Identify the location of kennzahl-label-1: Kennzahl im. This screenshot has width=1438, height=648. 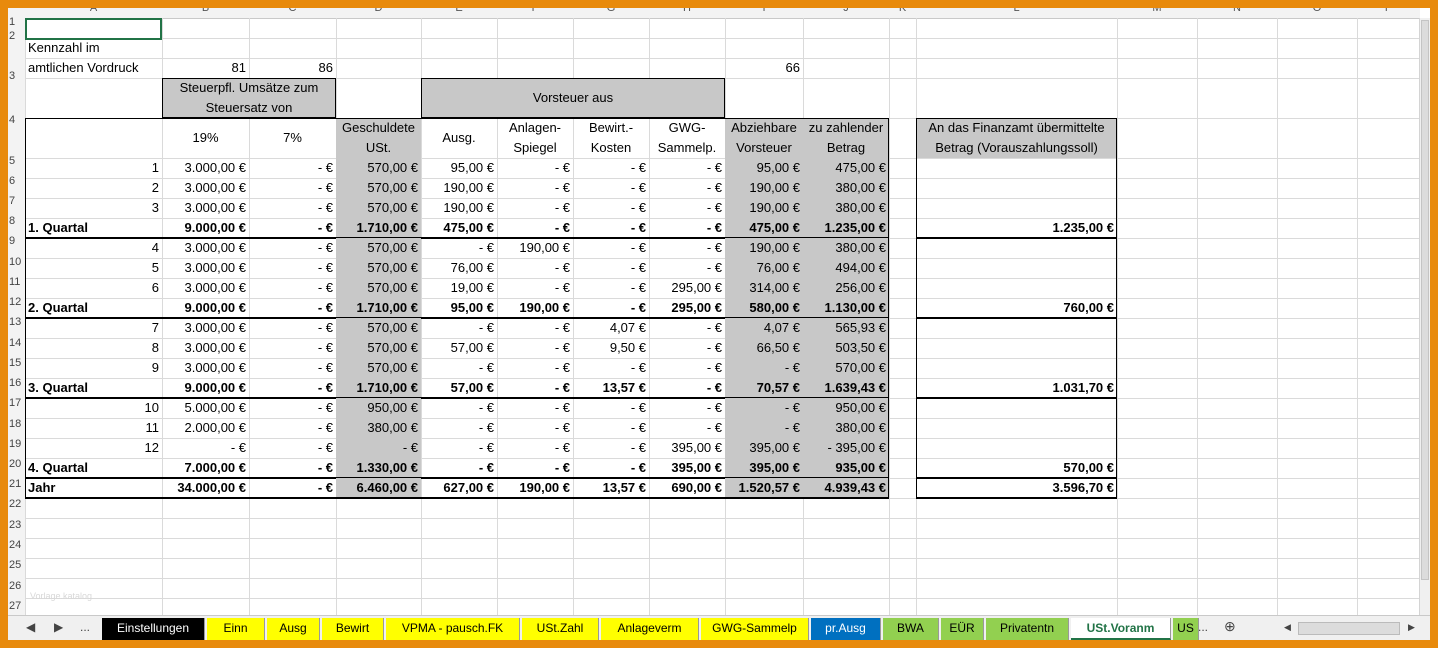
(103, 48).